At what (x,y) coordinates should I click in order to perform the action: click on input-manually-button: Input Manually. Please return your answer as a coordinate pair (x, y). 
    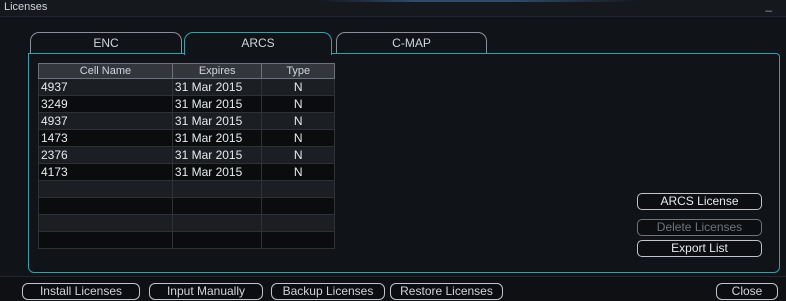
    Looking at the image, I should click on (206, 291).